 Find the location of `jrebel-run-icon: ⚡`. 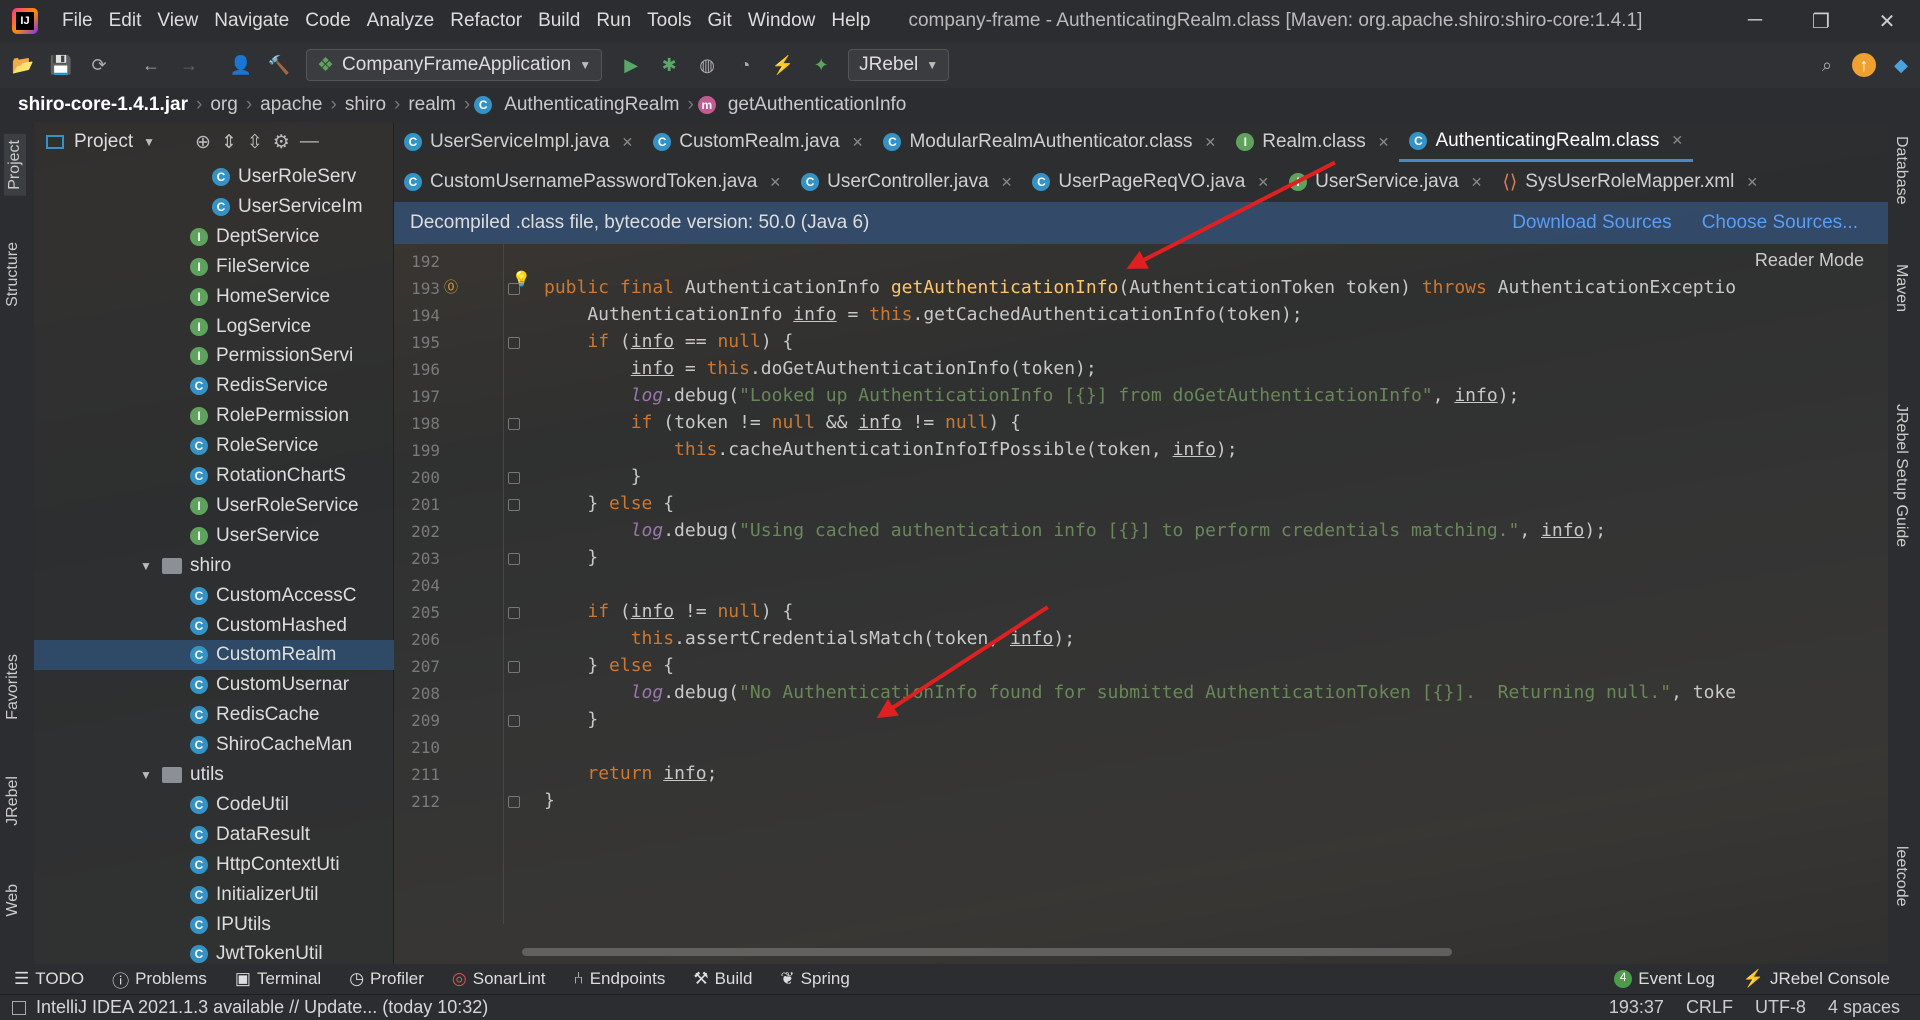

jrebel-run-icon: ⚡ is located at coordinates (783, 65).